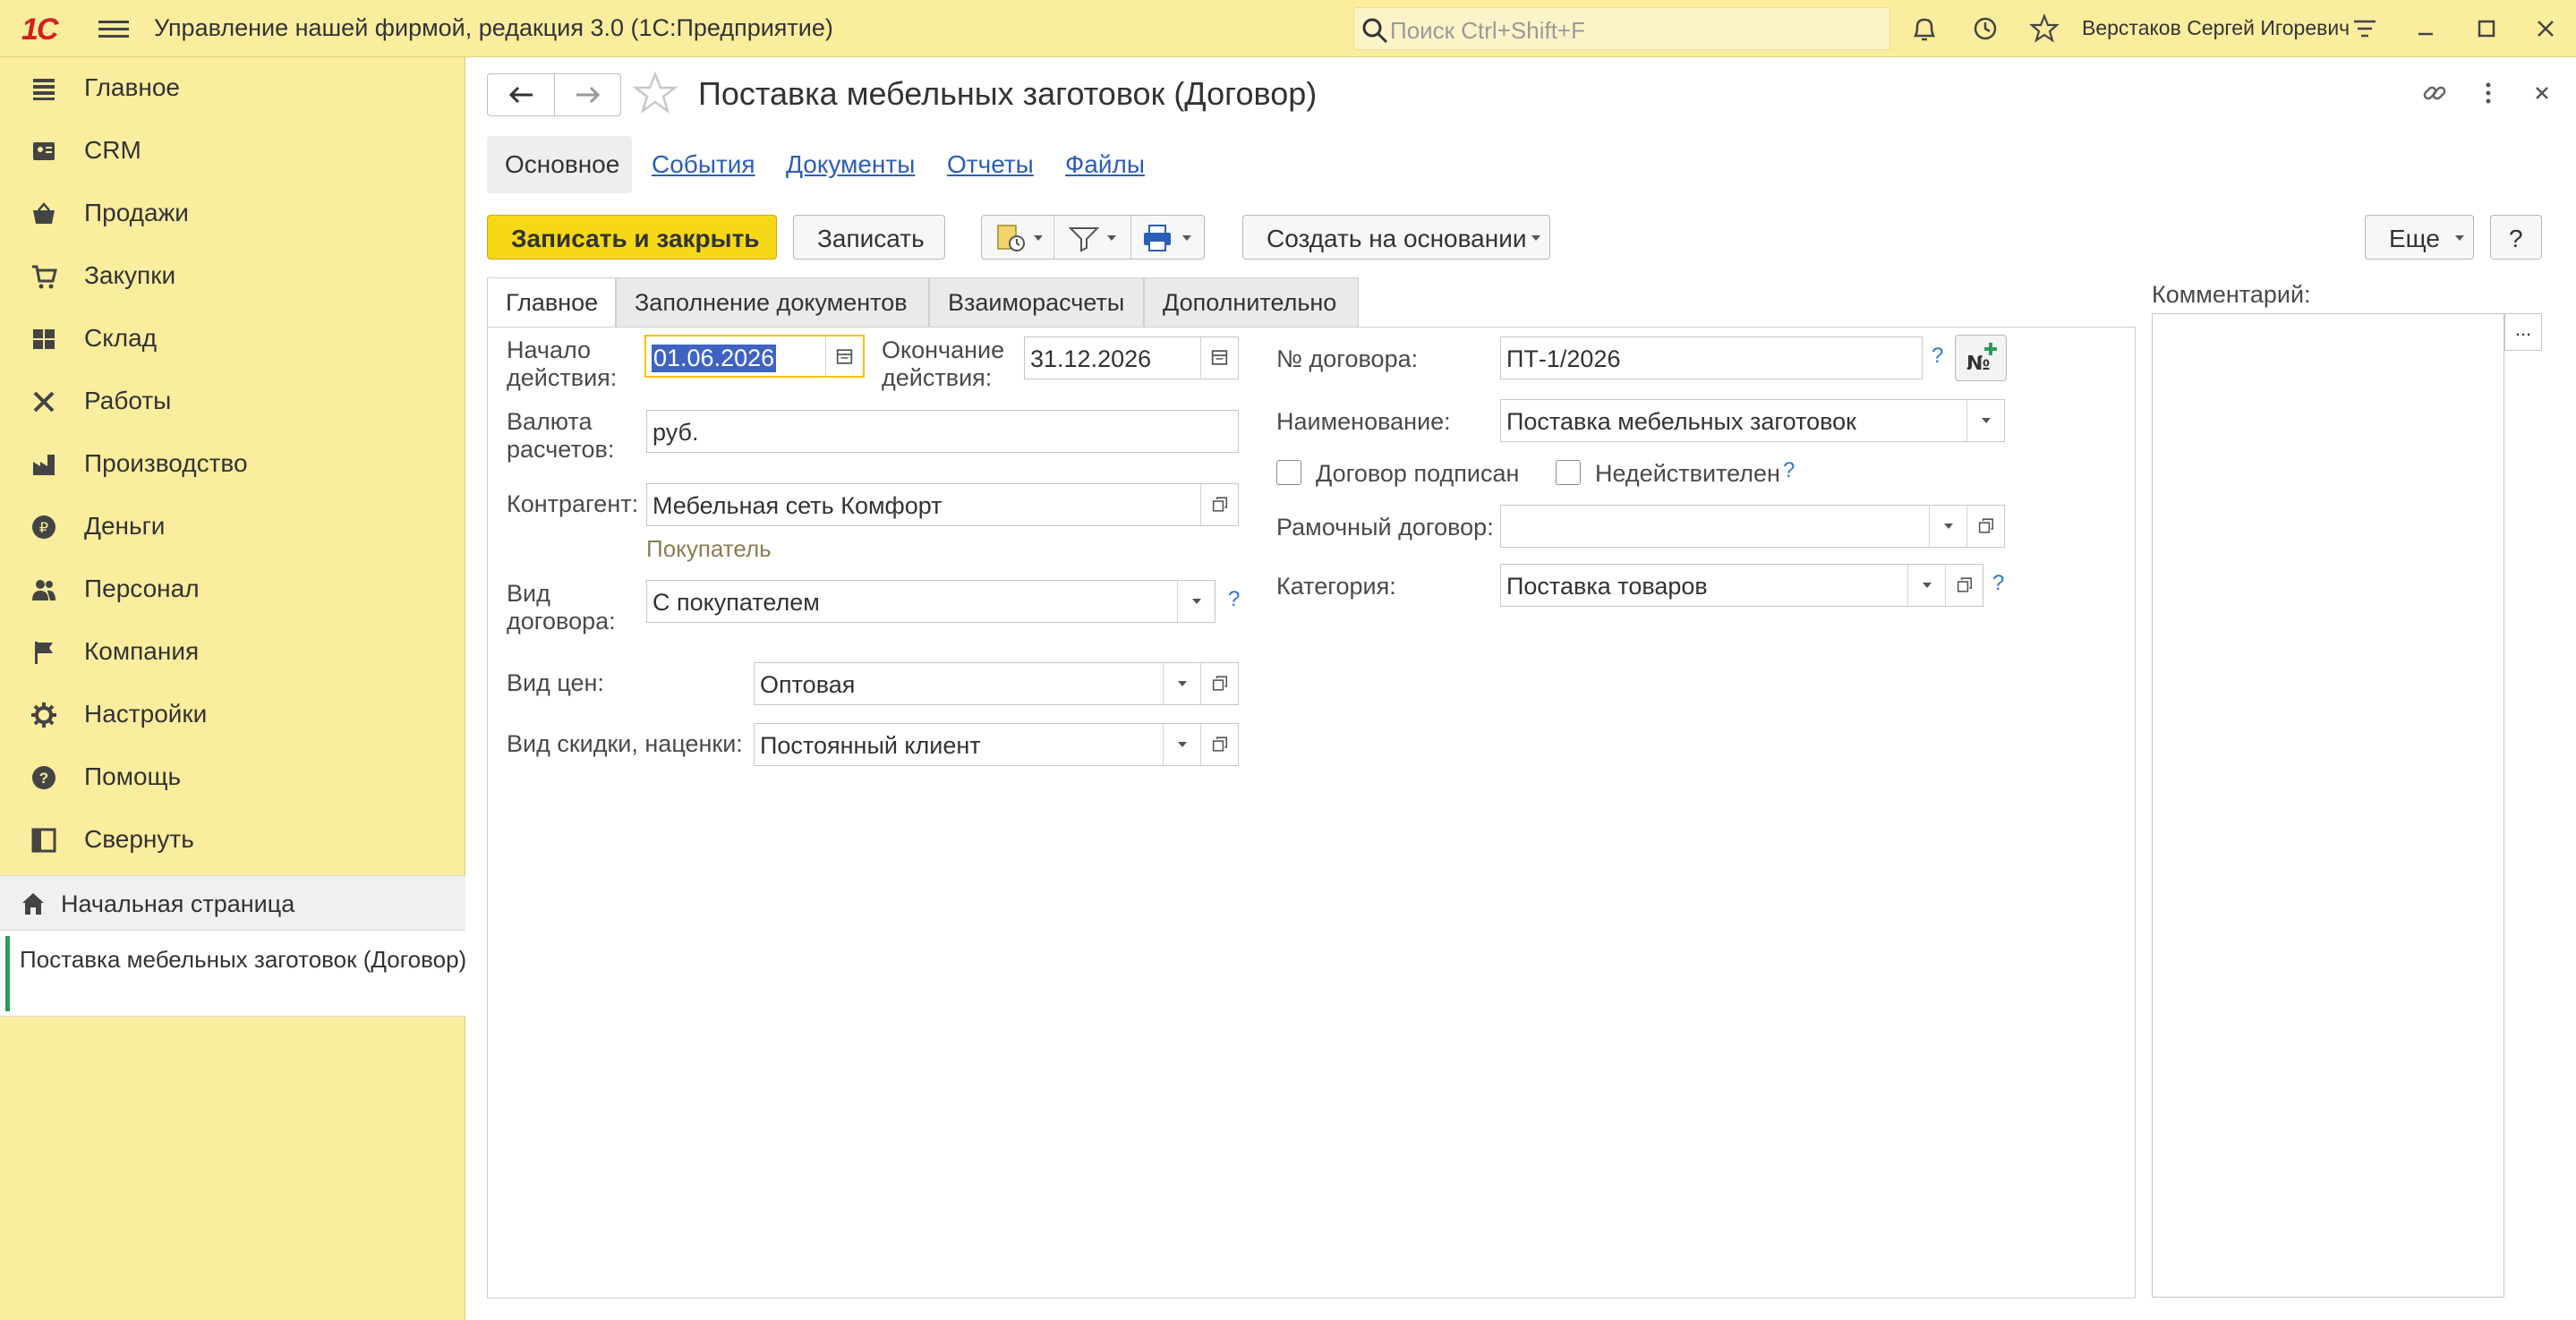  Describe the element at coordinates (2044, 29) in the screenshot. I see `favorites-icon` at that location.